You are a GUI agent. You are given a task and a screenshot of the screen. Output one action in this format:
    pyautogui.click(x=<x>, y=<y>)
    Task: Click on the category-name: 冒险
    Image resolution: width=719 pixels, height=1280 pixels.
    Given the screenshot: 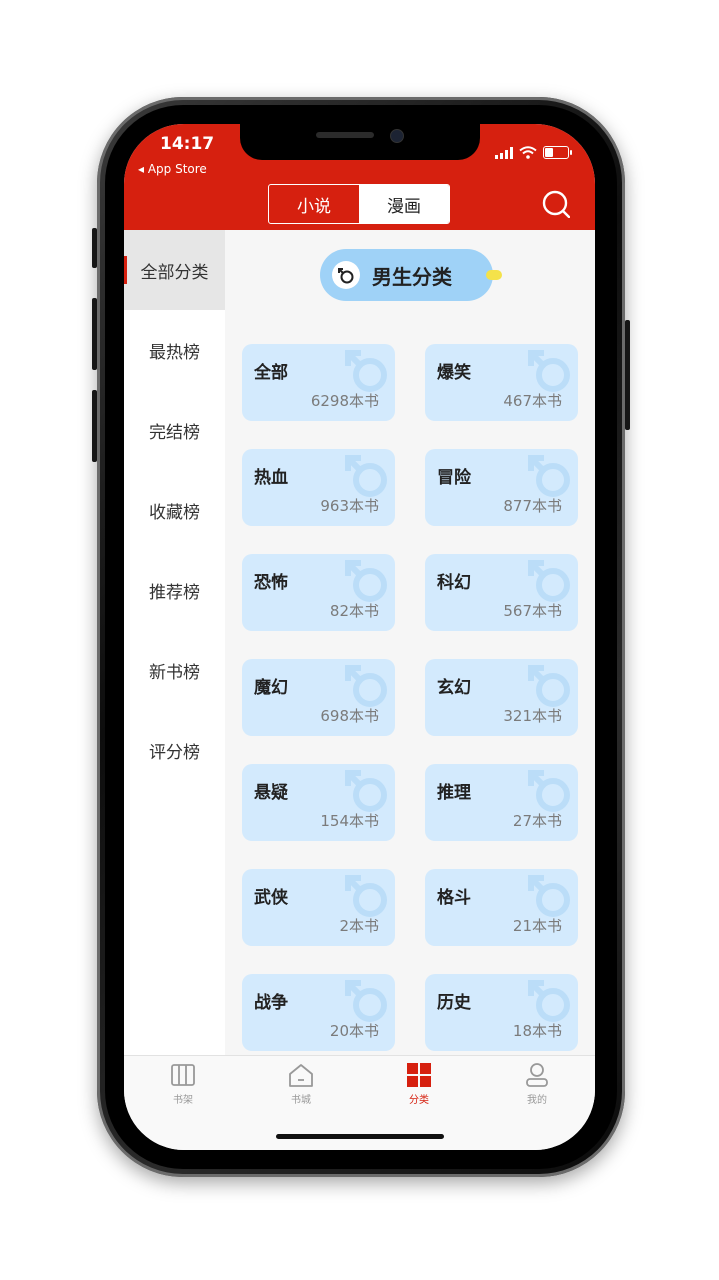 What is the action you would take?
    pyautogui.click(x=454, y=478)
    